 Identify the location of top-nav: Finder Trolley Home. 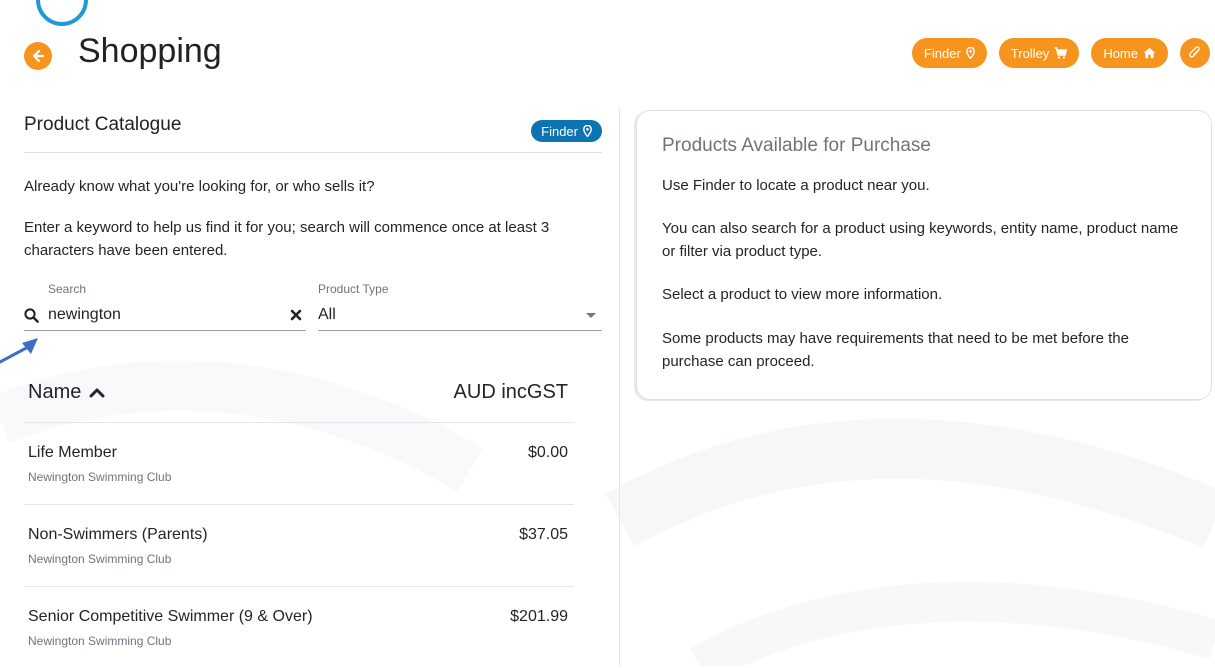
(1060, 53).